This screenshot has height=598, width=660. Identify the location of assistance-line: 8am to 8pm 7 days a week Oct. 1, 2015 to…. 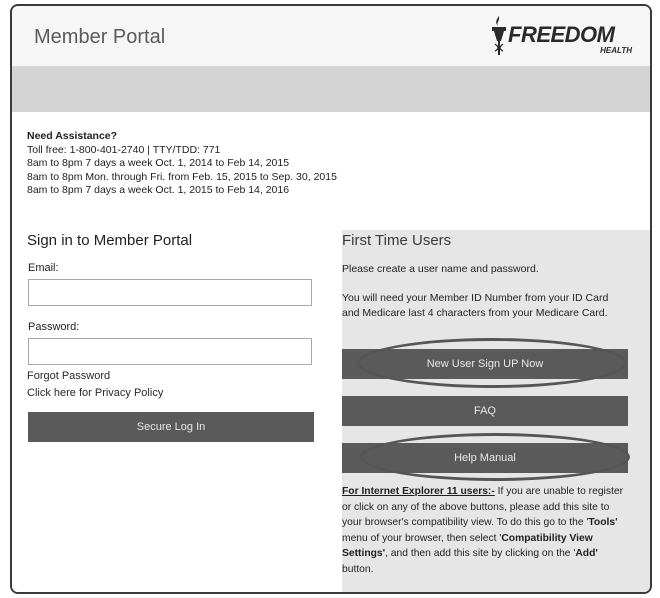
(158, 190).